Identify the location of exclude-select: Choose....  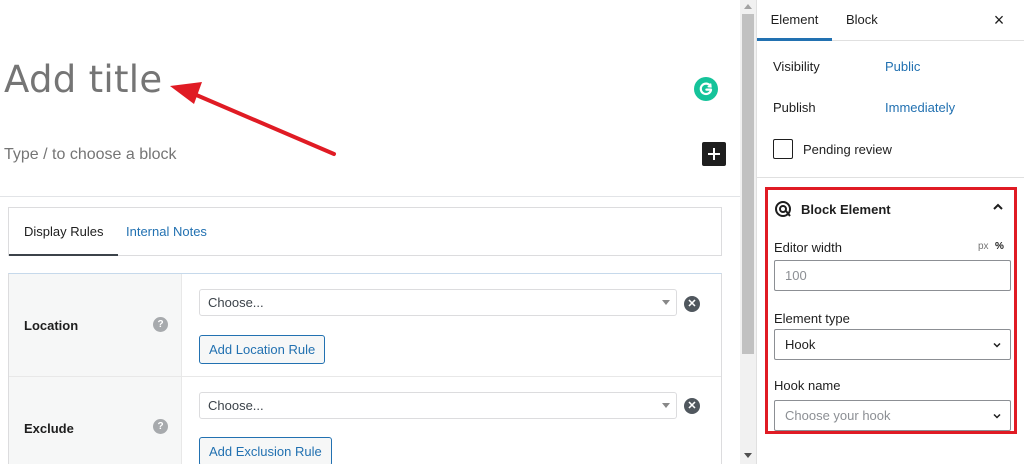
(438, 405).